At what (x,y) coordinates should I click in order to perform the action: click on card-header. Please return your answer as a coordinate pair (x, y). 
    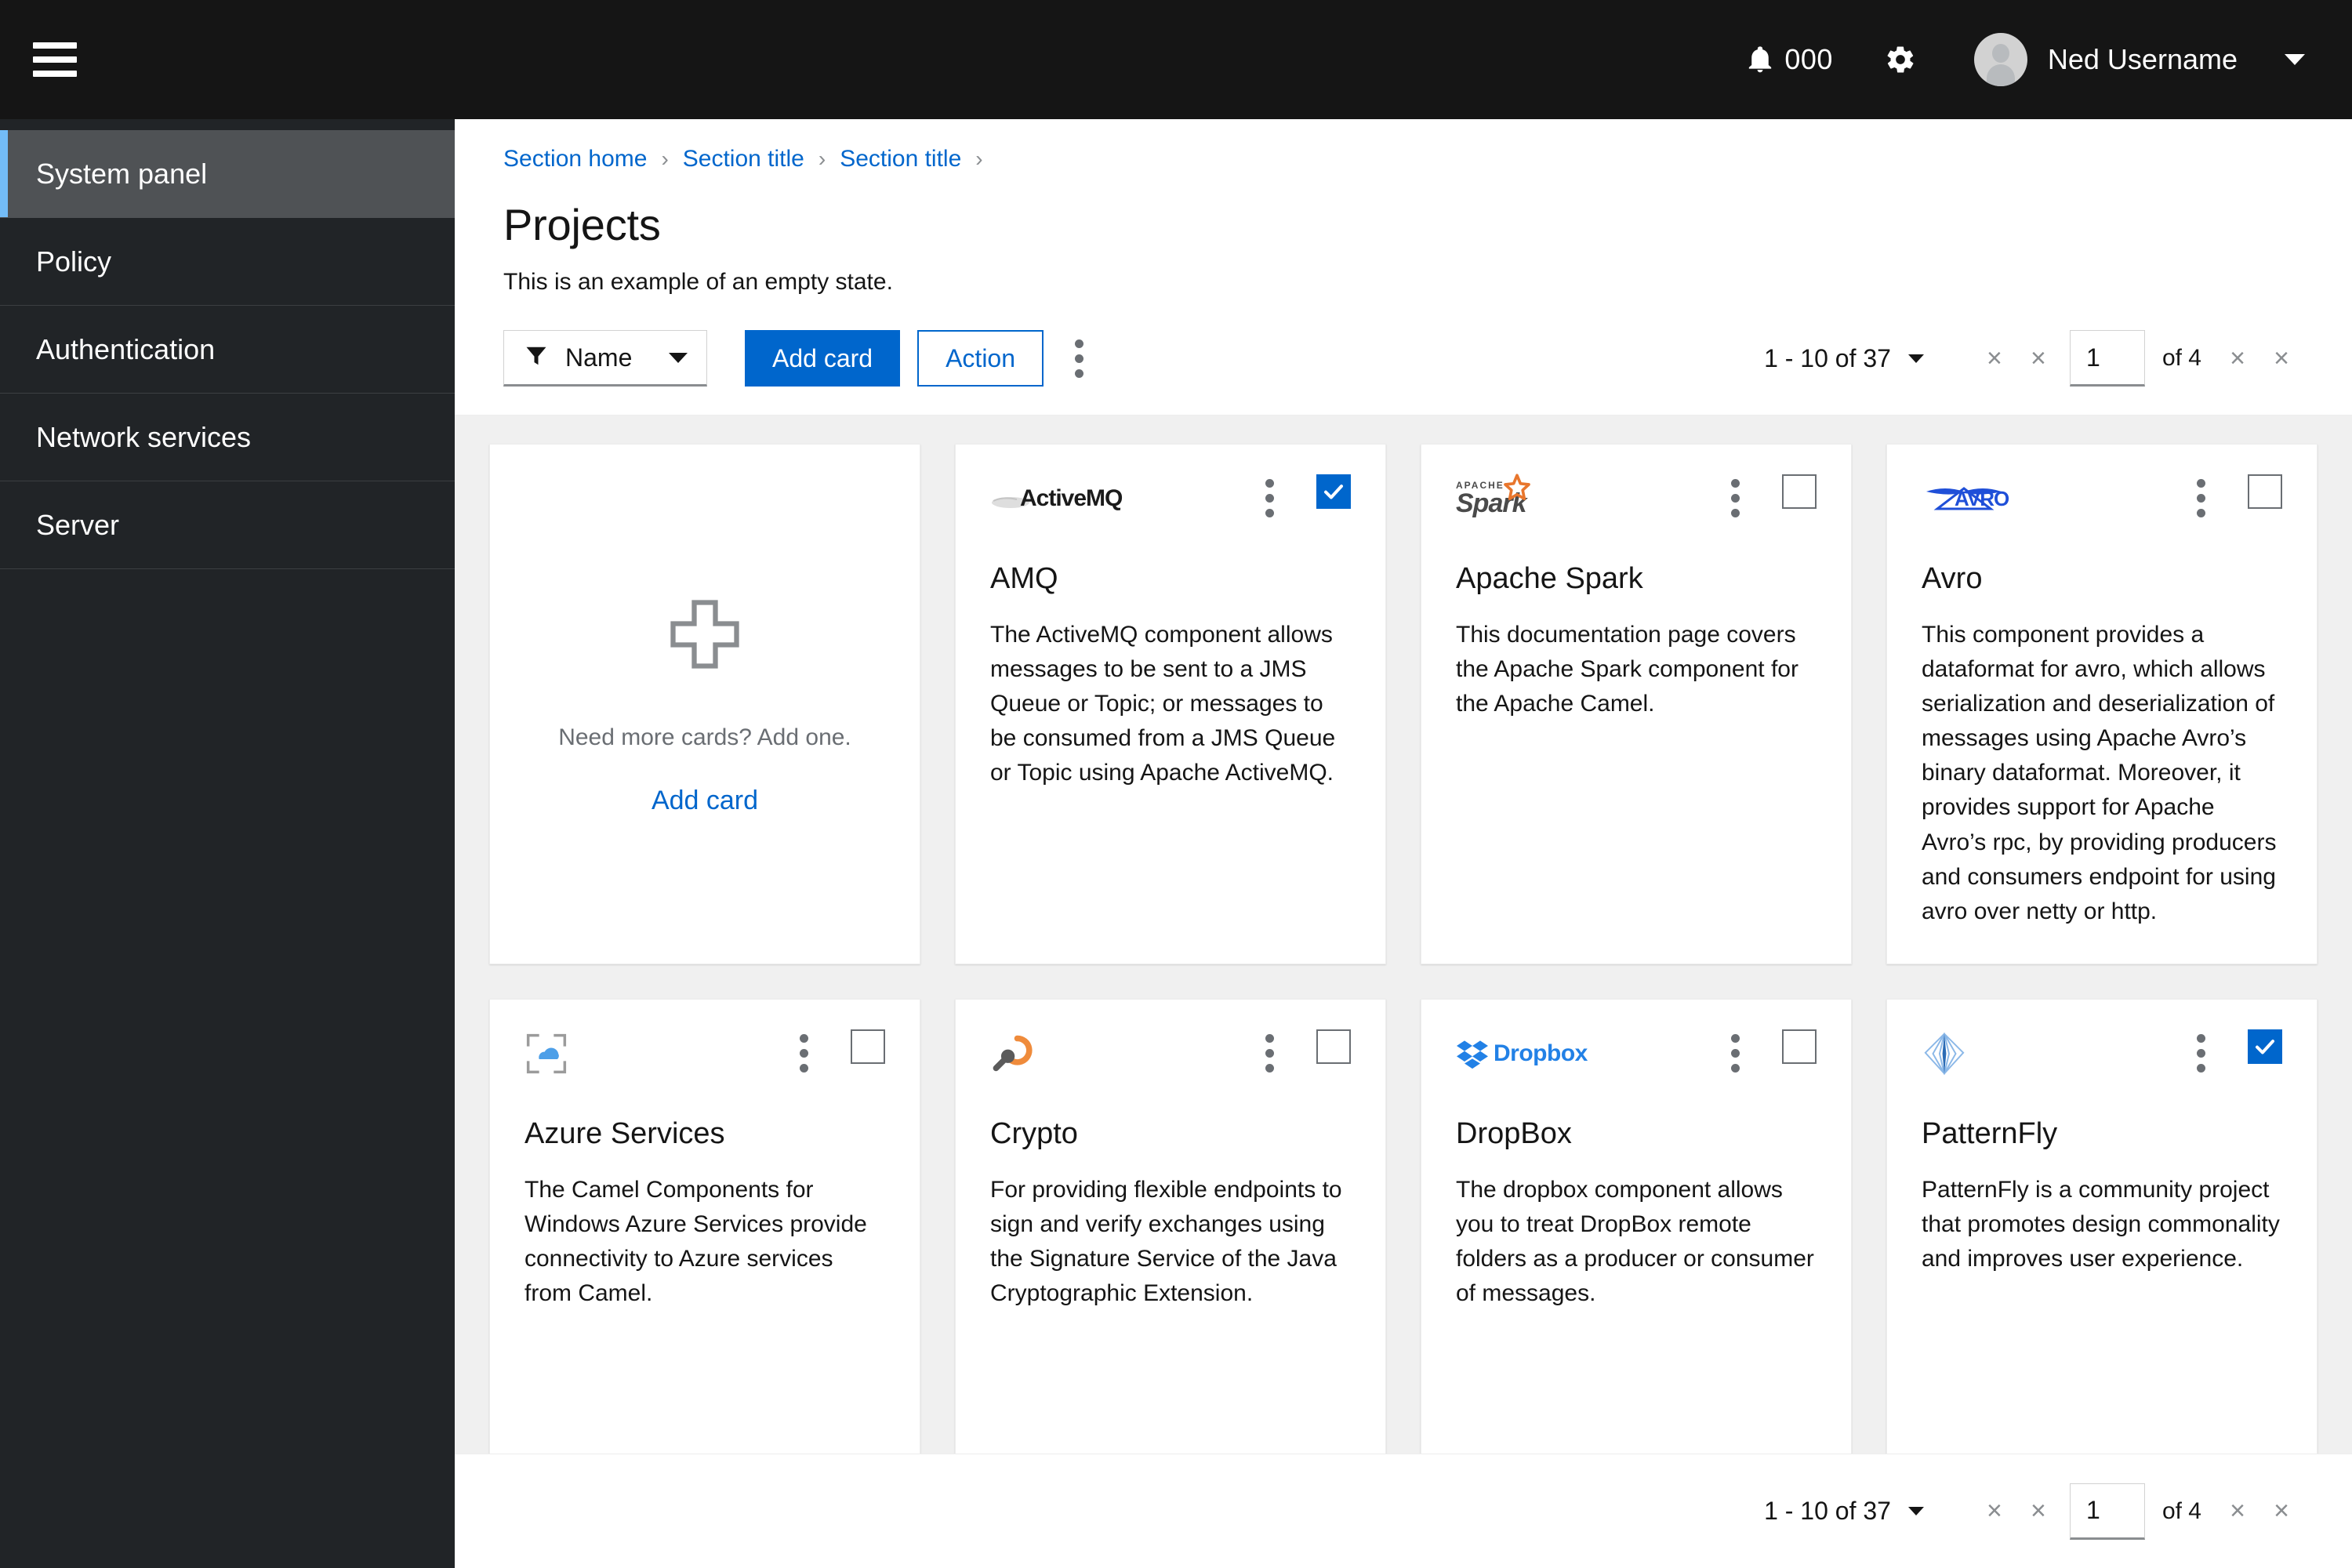
    Looking at the image, I should click on (704, 1053).